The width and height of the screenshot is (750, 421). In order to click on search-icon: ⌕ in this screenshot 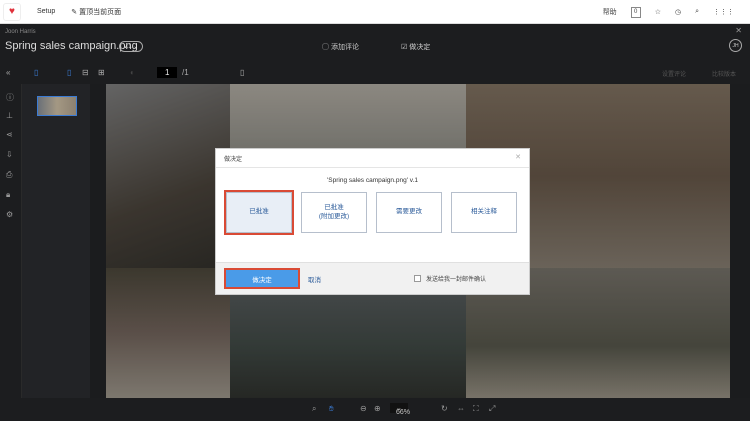, I will do `click(697, 12)`.